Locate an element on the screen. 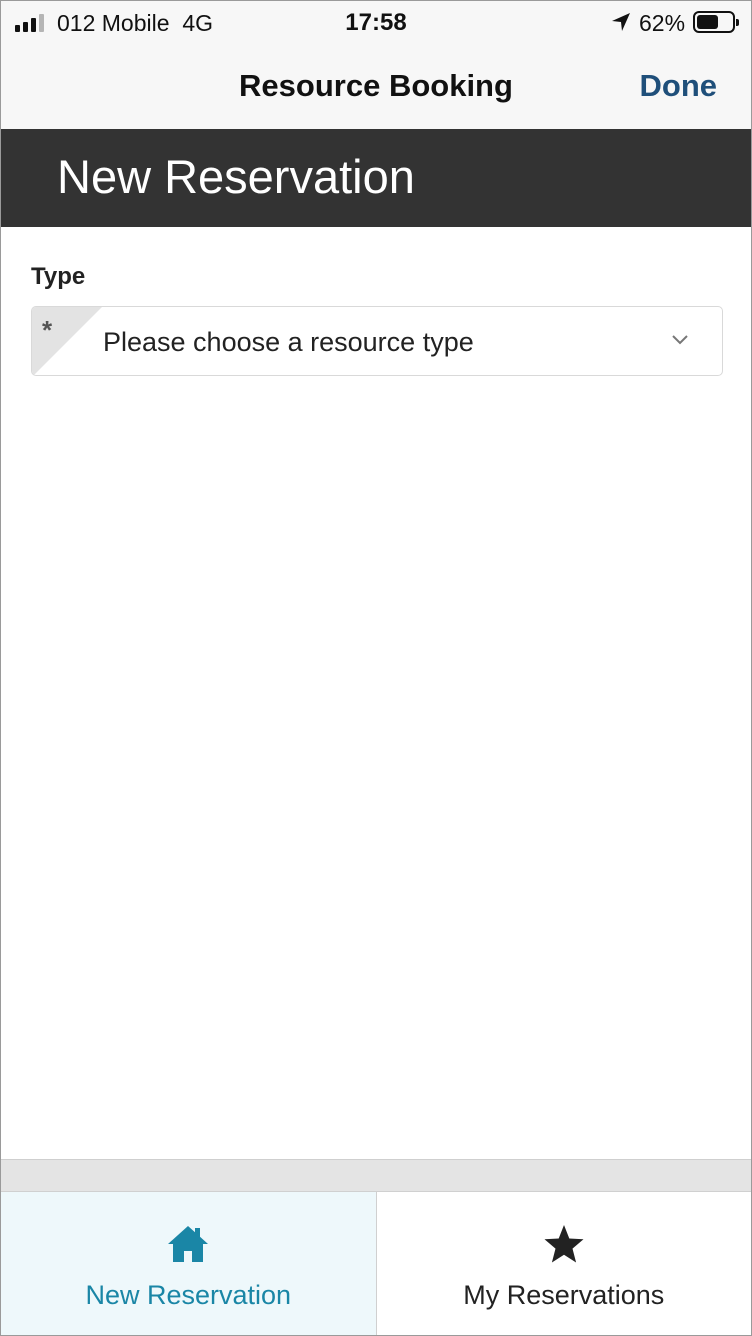 Image resolution: width=752 pixels, height=1336 pixels. done-button: Done is located at coordinates (679, 86).